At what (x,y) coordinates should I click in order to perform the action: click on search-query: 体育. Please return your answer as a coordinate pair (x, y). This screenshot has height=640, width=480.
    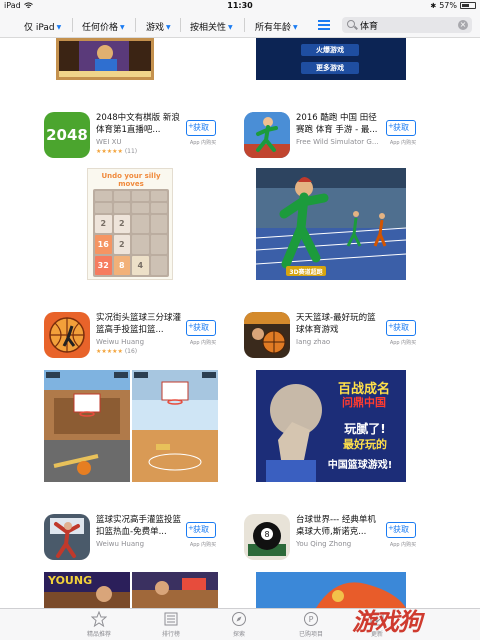
    Looking at the image, I should click on (369, 25).